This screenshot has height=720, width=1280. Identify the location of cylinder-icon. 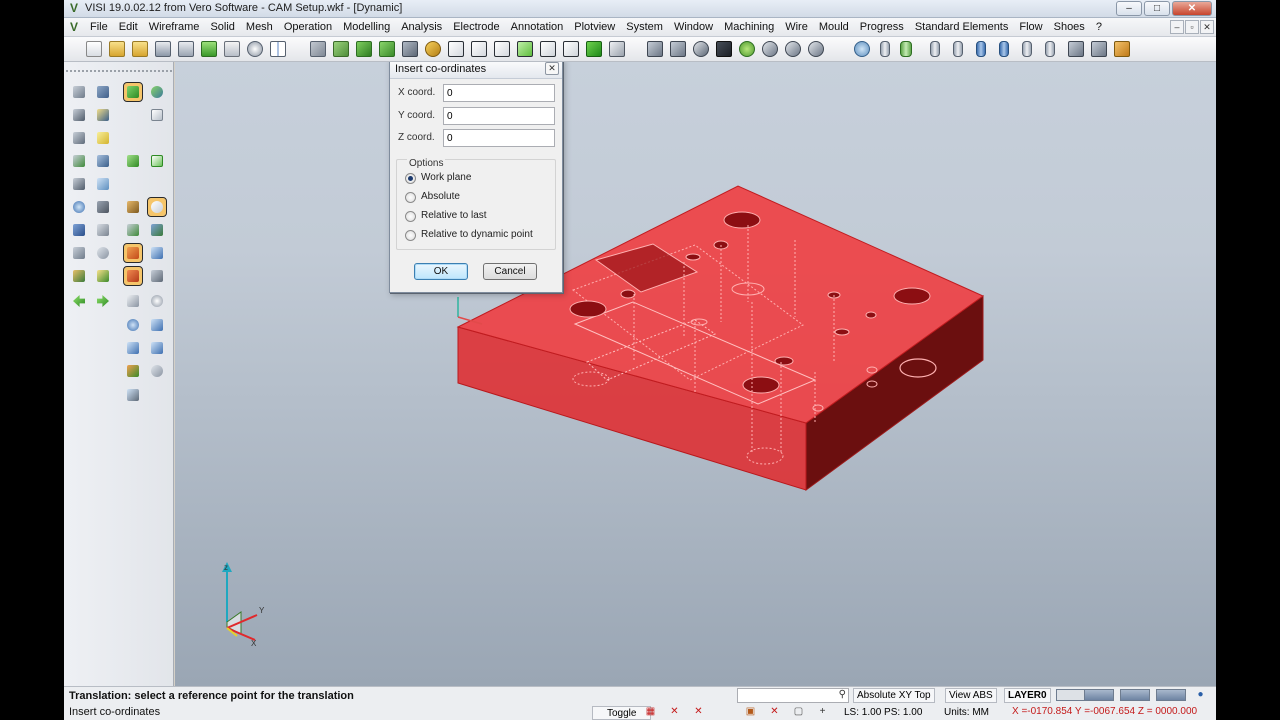
(885, 49).